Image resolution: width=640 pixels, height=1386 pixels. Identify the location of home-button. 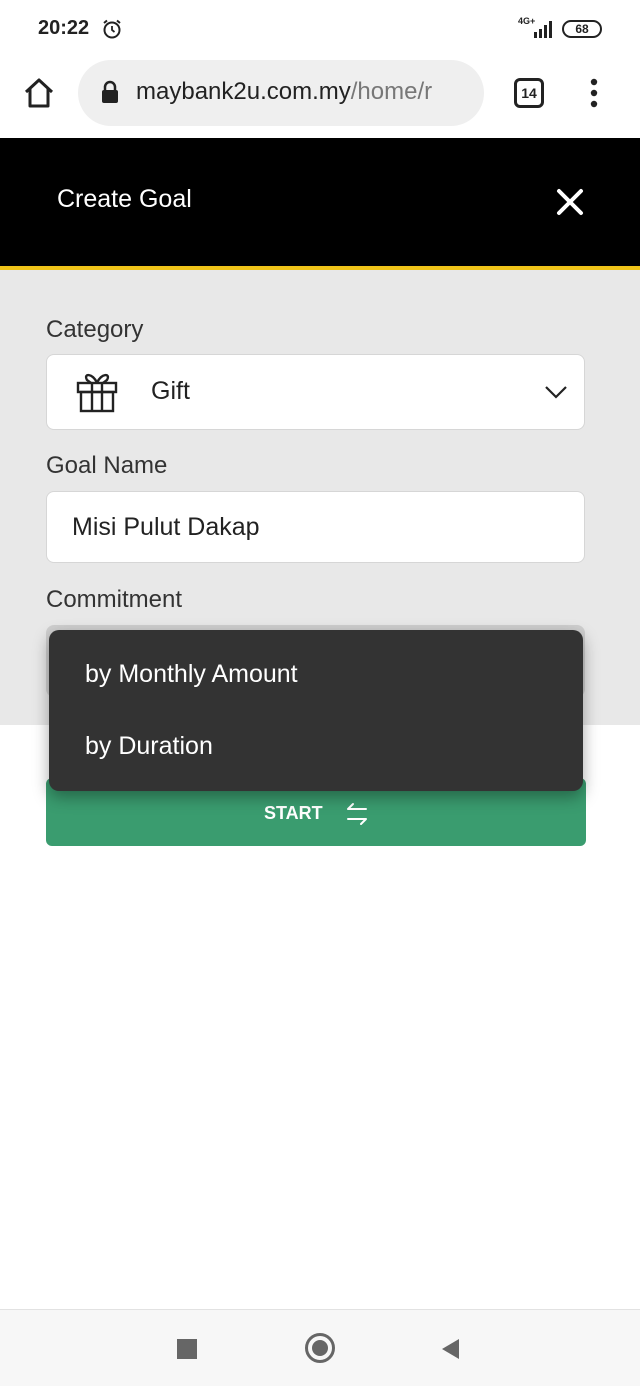
(320, 1348).